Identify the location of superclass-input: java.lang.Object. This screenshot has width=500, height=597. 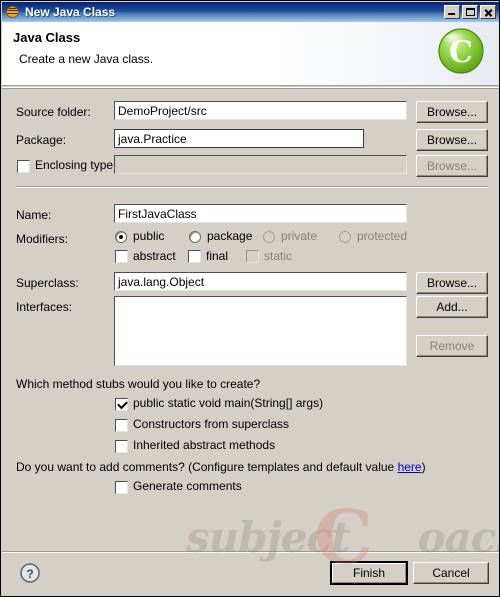
(260, 281).